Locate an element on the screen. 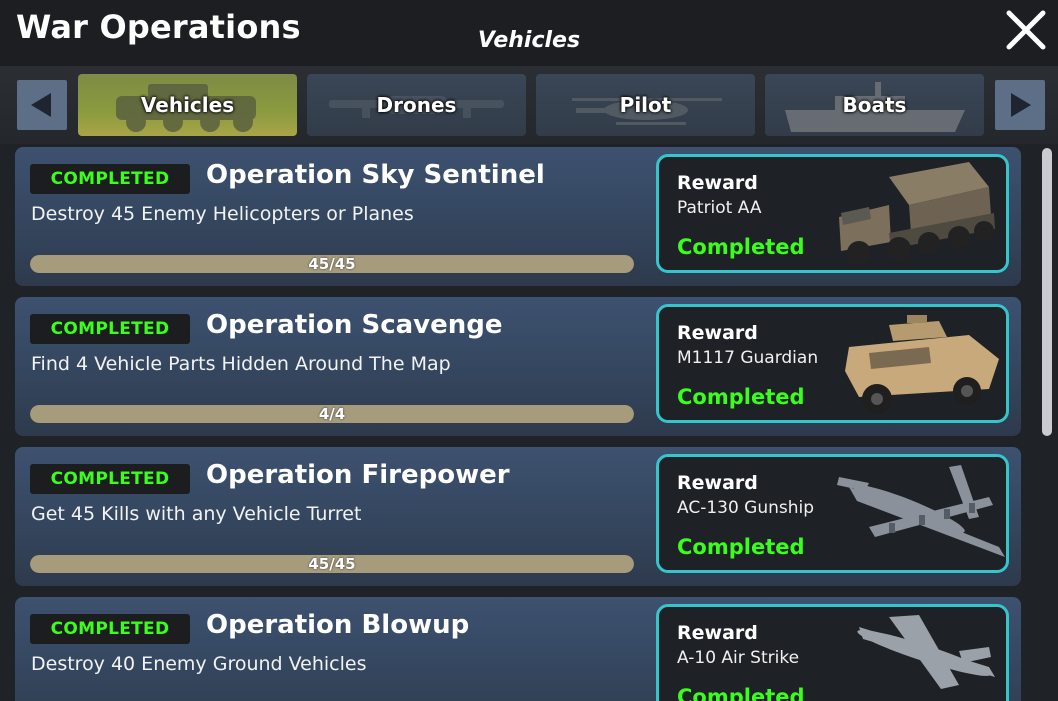  progress-text: 4/4 is located at coordinates (332, 414).